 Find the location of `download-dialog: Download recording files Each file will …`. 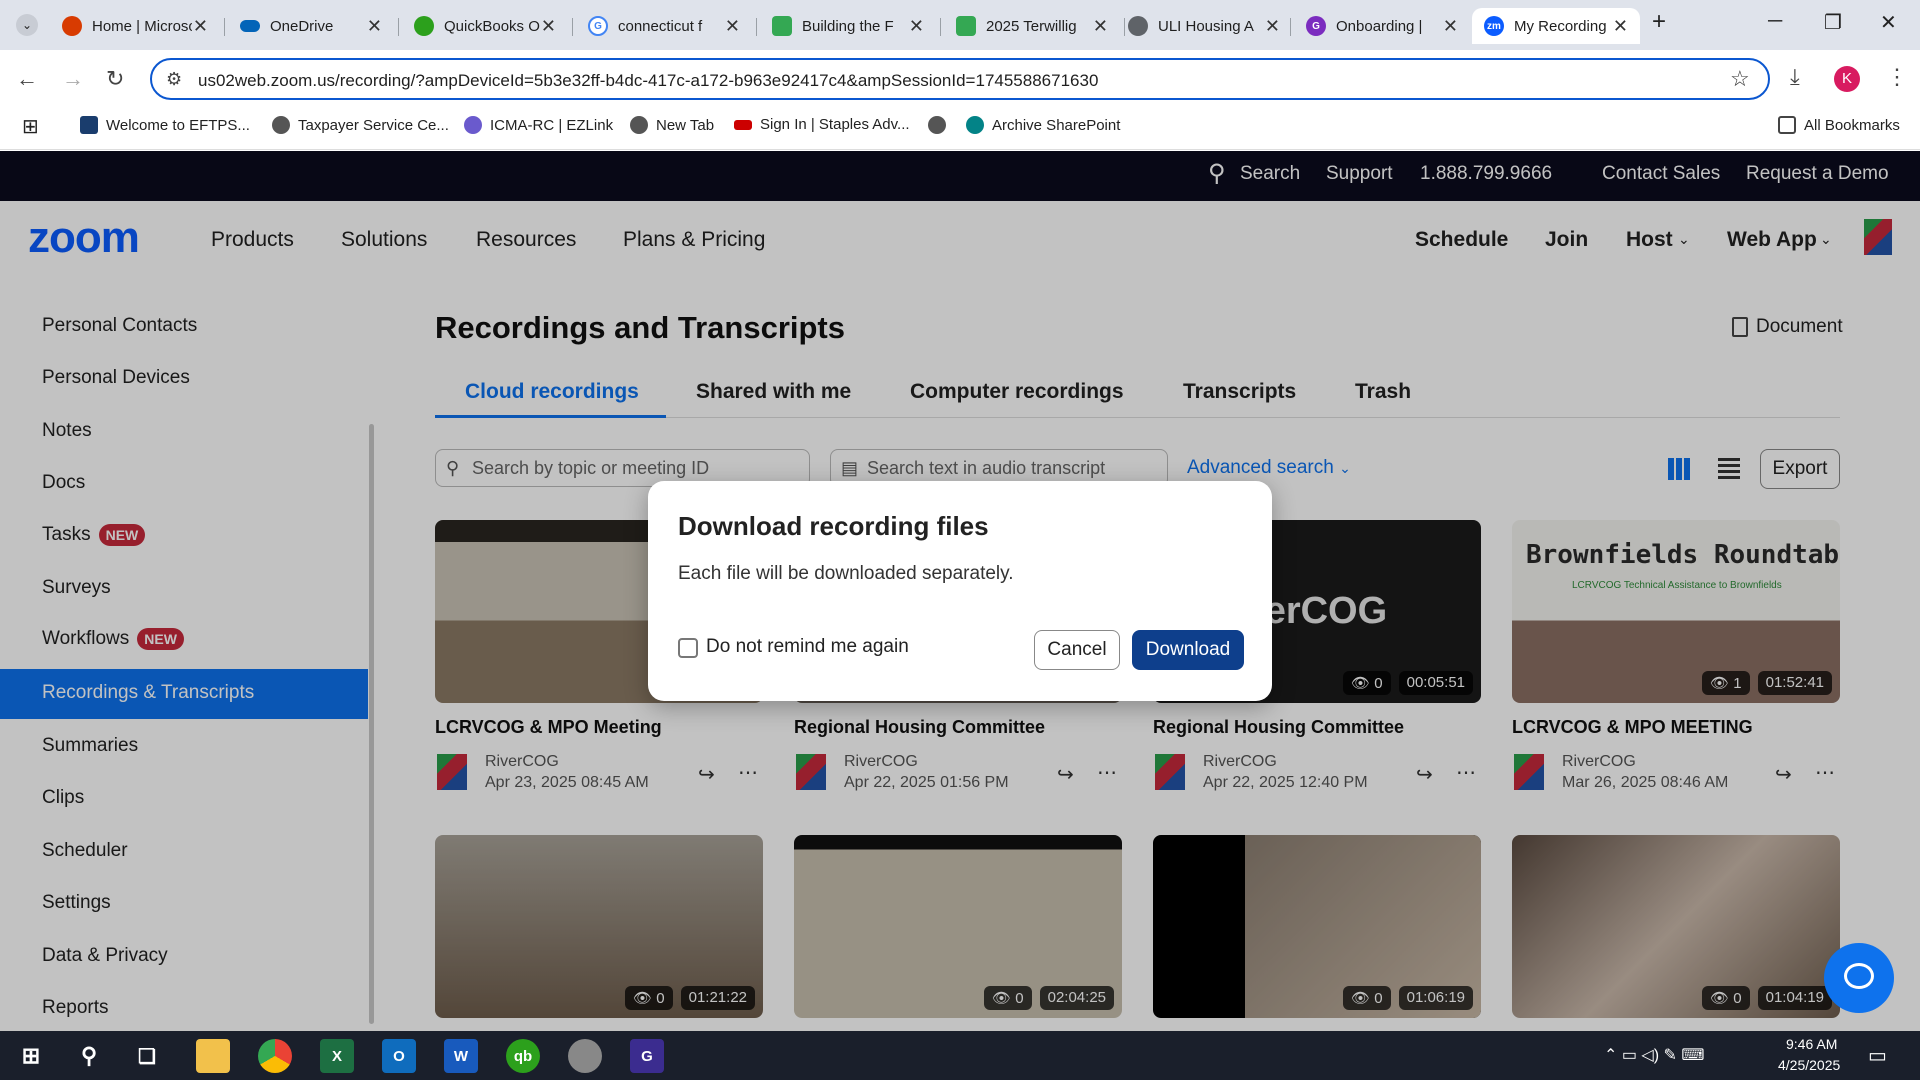

download-dialog: Download recording files Each file will … is located at coordinates (960, 591).